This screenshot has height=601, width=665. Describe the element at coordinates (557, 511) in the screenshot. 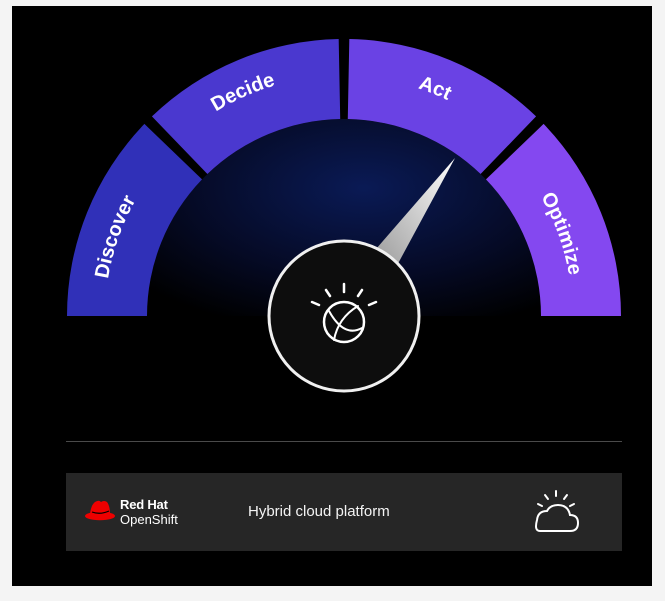

I see `cloud-sun-icon` at that location.